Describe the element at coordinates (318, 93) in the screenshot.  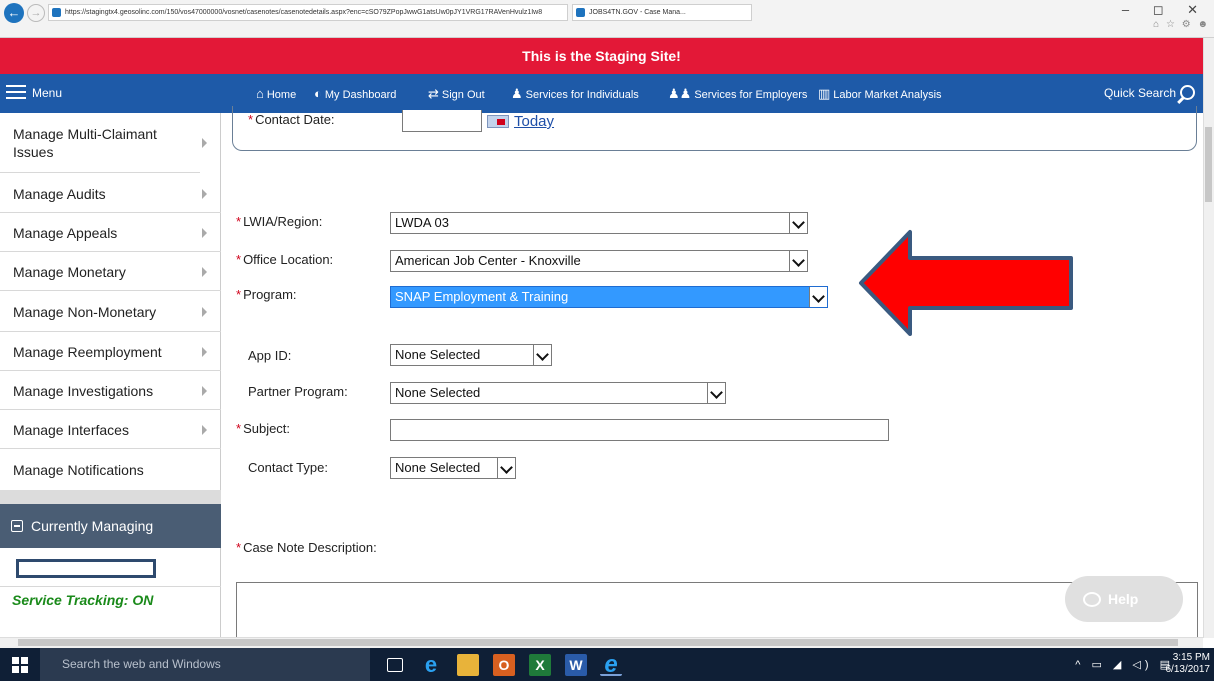
I see `dashboard-icon: ◐` at that location.